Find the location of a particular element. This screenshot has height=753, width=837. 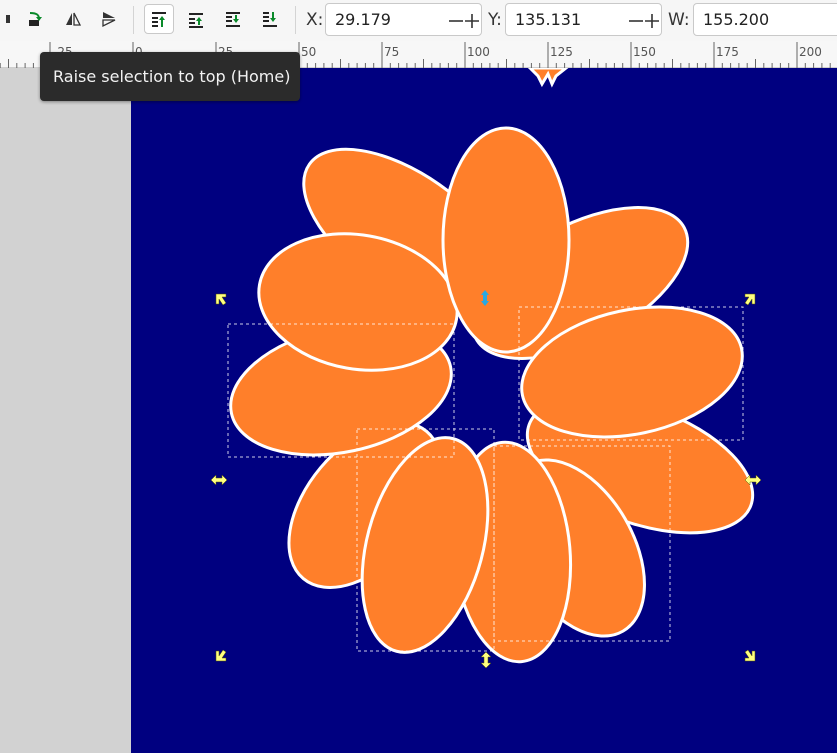

ruler-label: 100 is located at coordinates (478, 52).